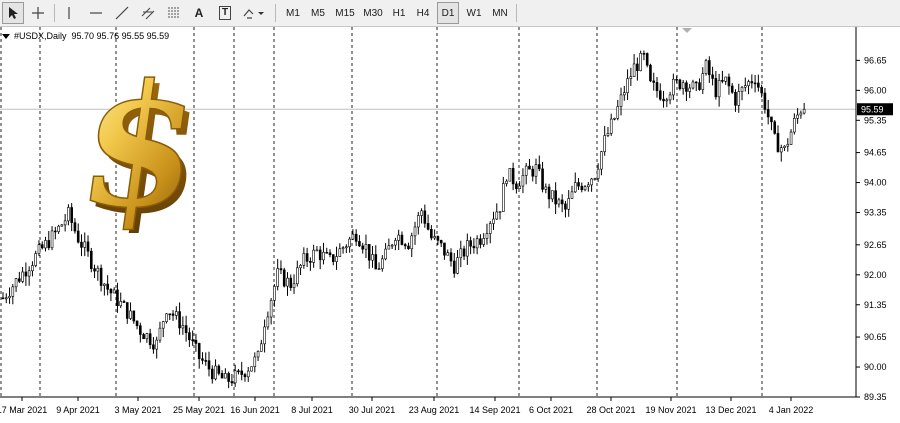 This screenshot has height=423, width=900. Describe the element at coordinates (150, 148) in the screenshot. I see `gold-dollar-sign-logo: $ $` at that location.